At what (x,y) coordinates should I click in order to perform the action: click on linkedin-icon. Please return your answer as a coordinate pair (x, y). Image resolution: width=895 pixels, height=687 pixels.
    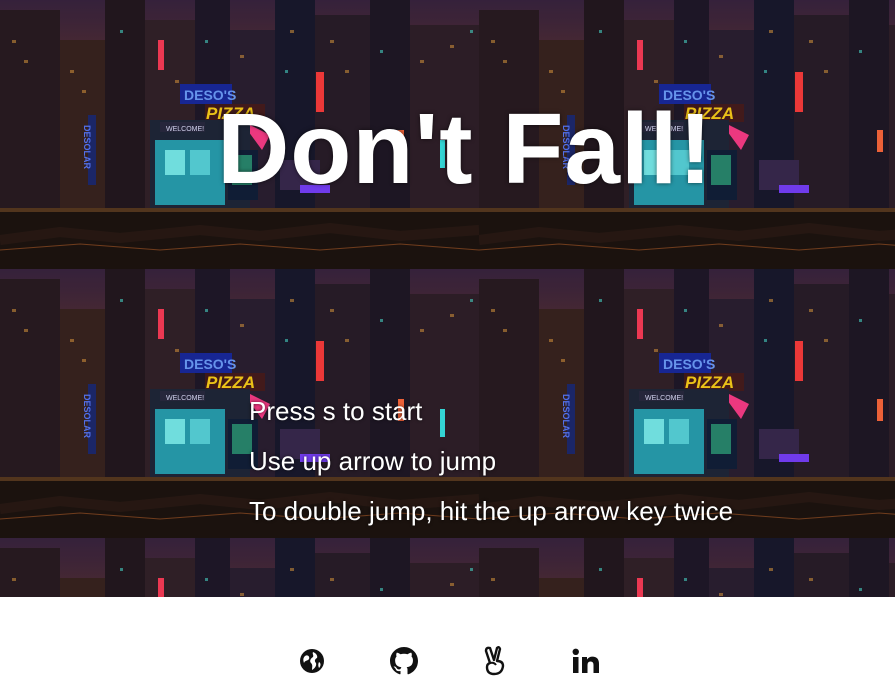
    Looking at the image, I should click on (585, 660).